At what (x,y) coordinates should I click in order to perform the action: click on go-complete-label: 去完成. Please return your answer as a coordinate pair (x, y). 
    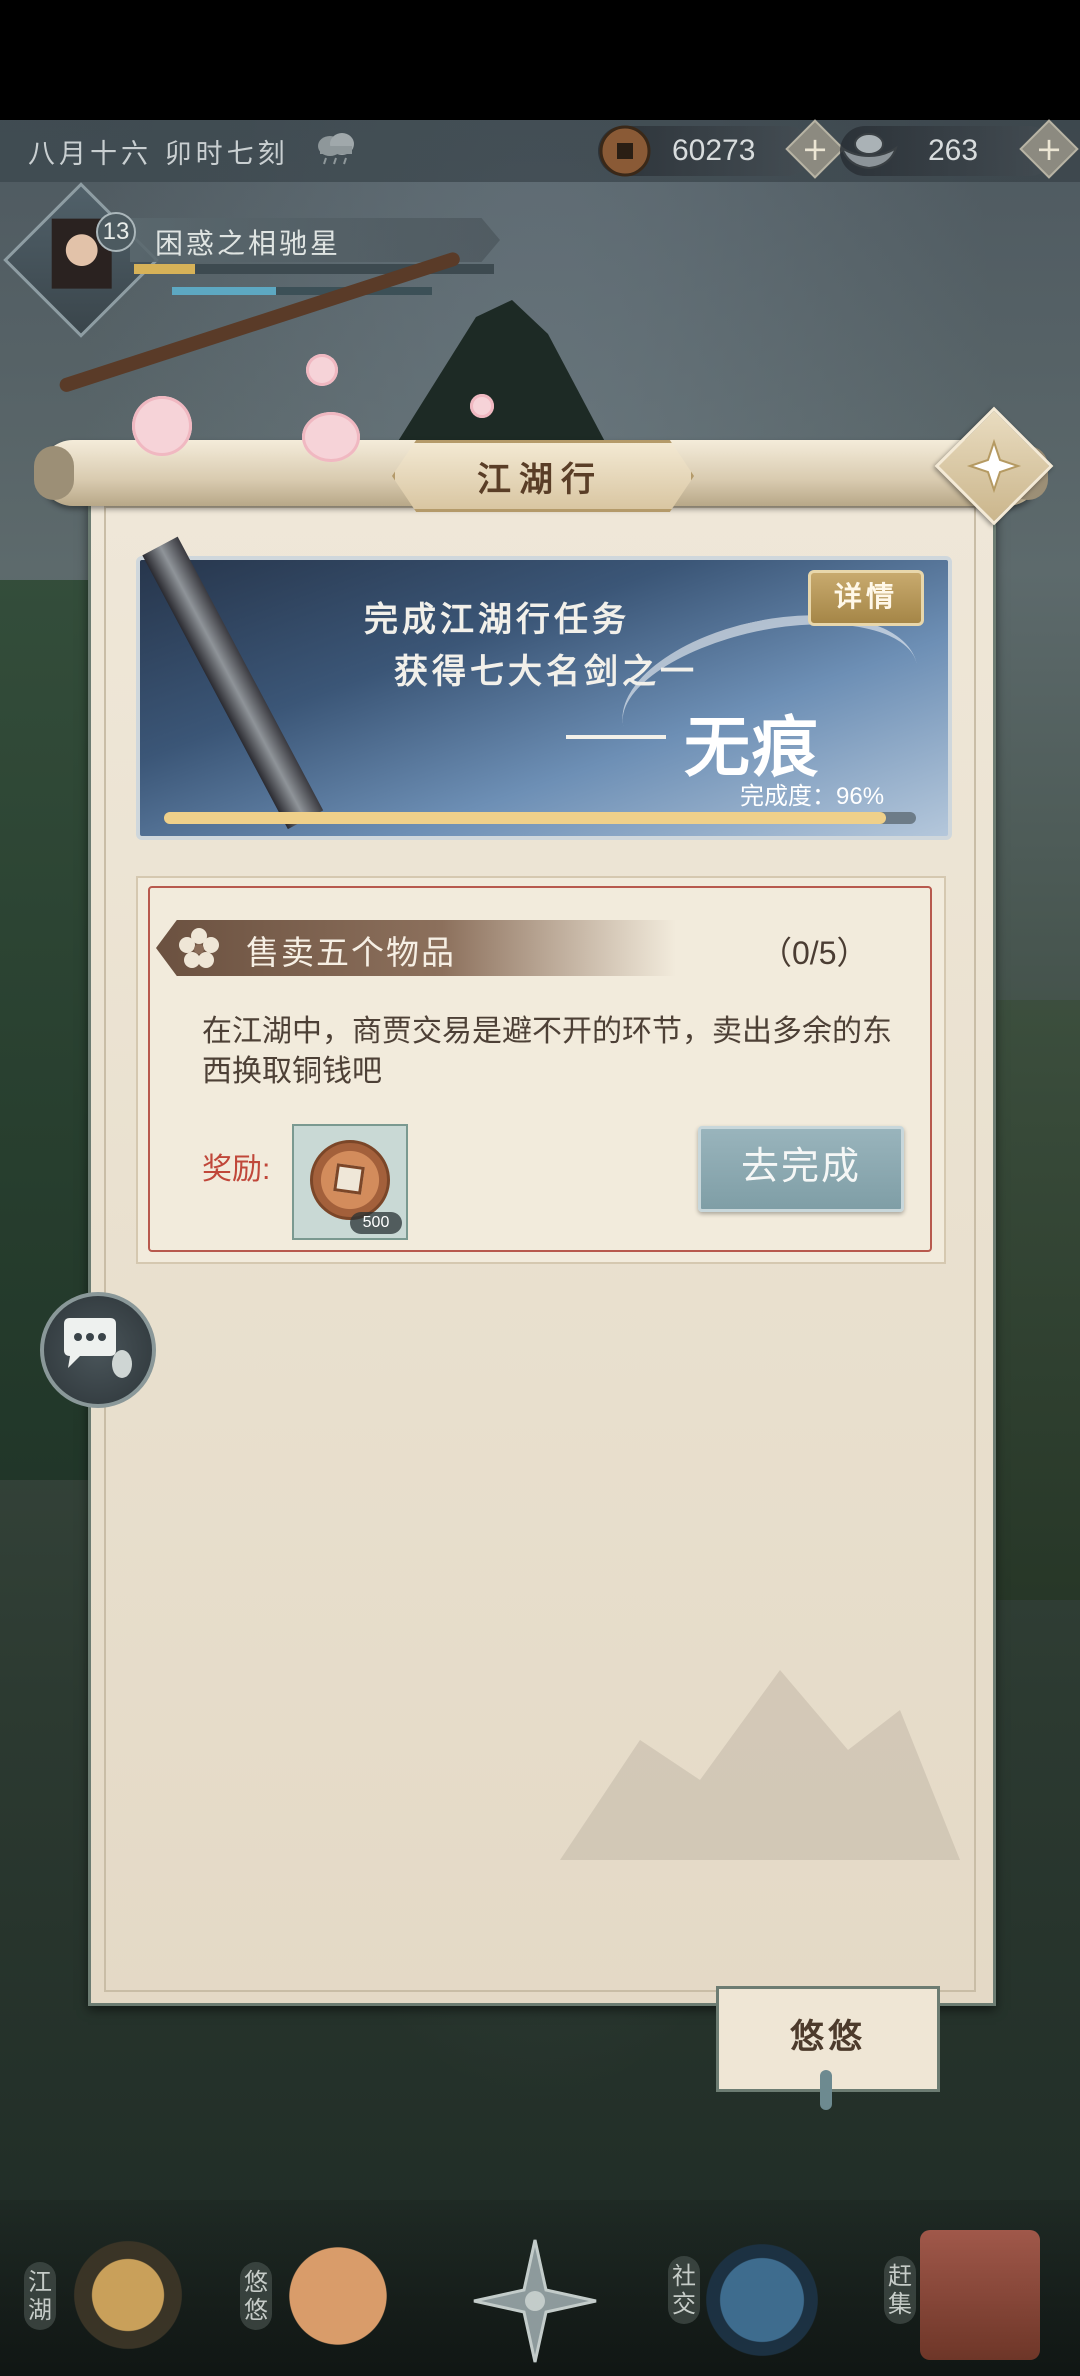
    Looking at the image, I should click on (800, 1167).